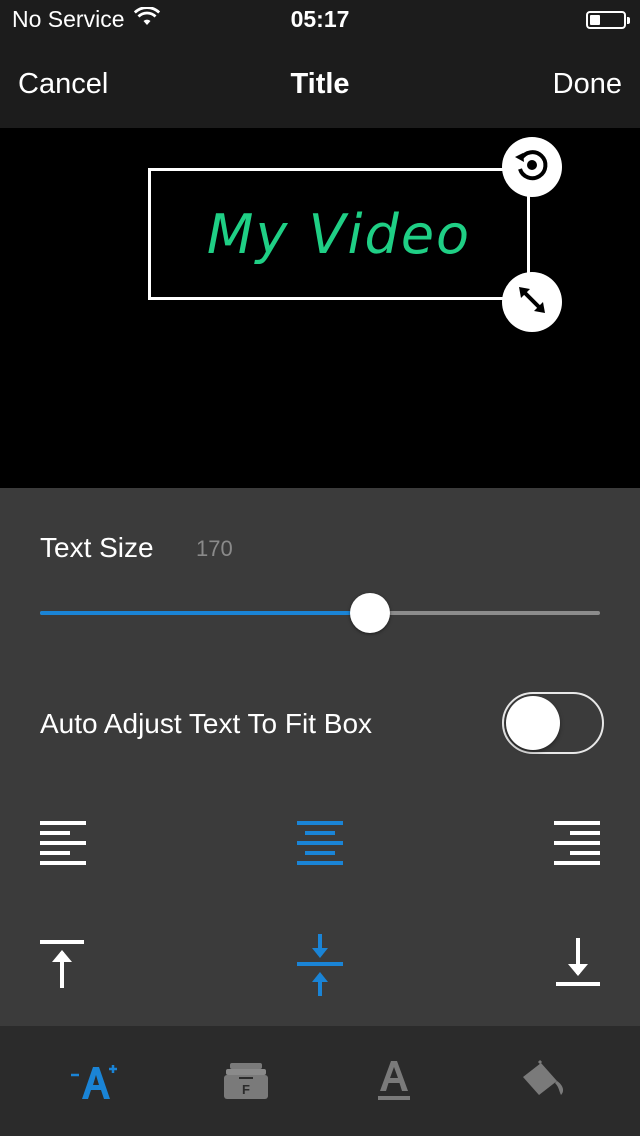 The height and width of the screenshot is (1136, 640). I want to click on slider-thumb, so click(370, 613).